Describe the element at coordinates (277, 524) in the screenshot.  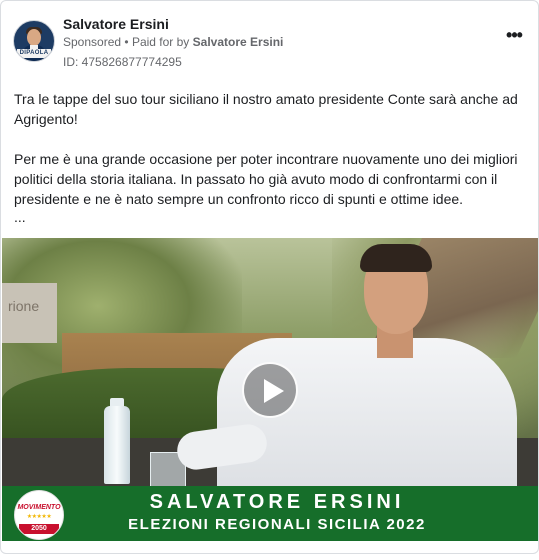
I see `banner-election-subtitle: ELEZIONI REGIONALI SICILIA 2022` at that location.